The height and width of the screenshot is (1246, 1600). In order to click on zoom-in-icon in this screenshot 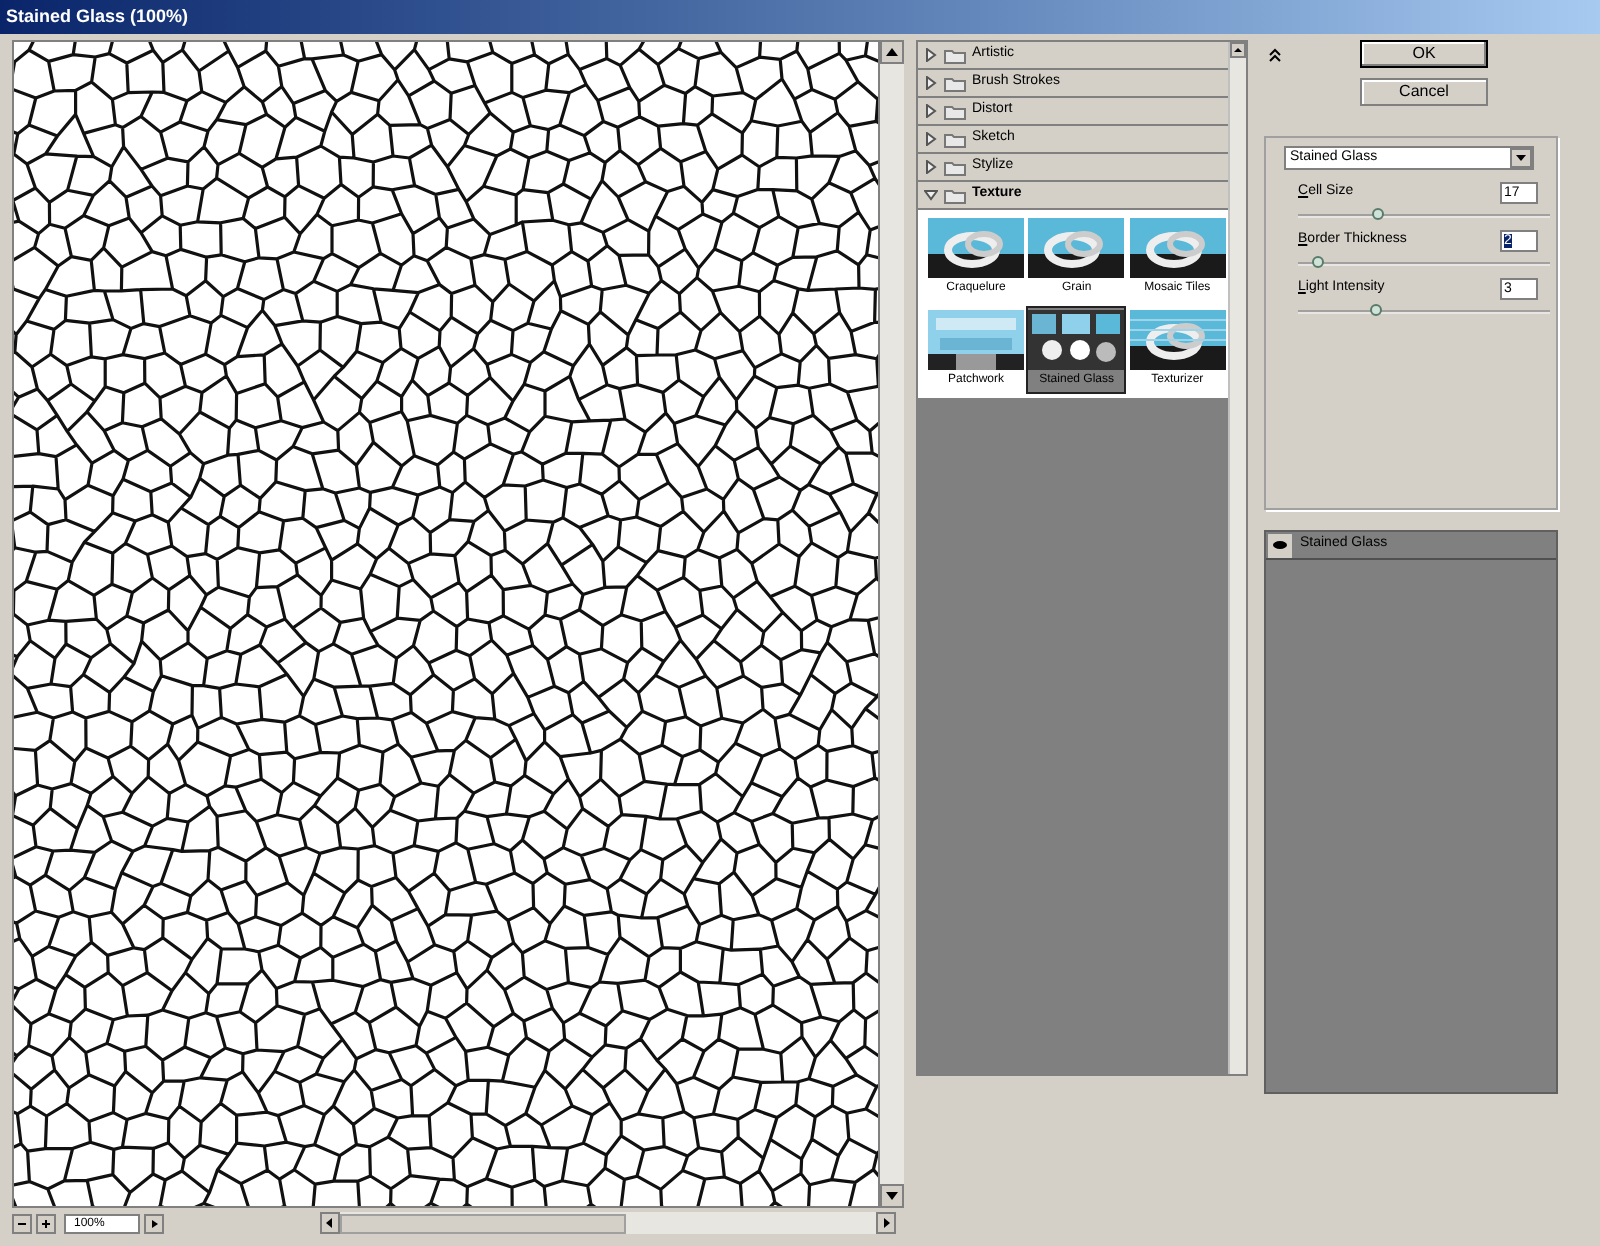, I will do `click(46, 1223)`.